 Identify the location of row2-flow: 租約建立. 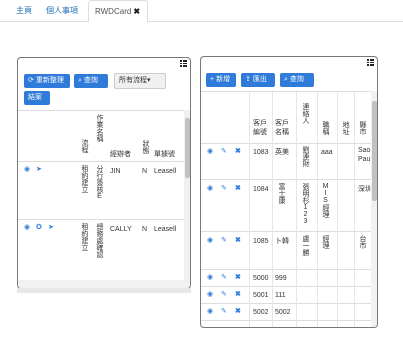
(84, 237).